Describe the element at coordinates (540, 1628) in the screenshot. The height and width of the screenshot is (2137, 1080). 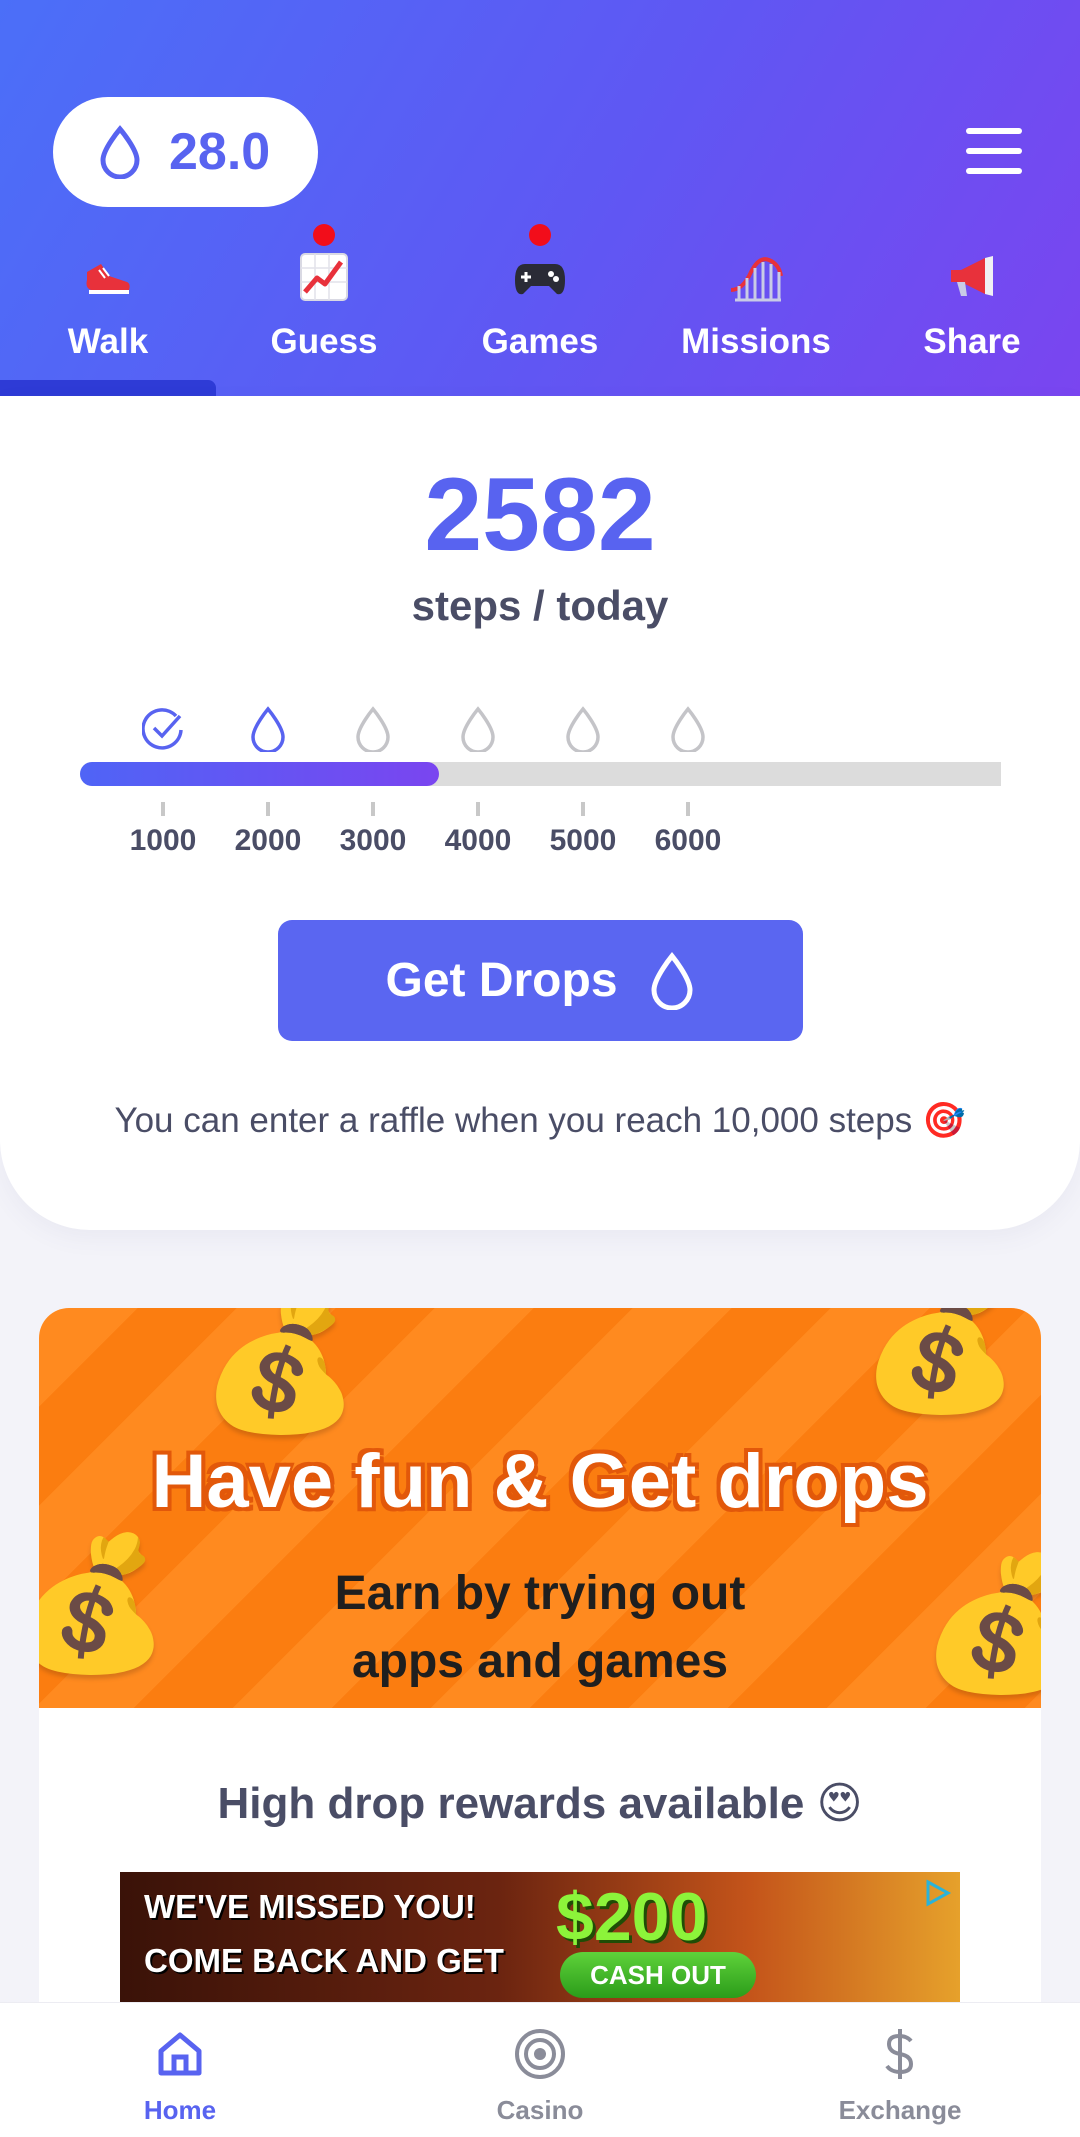
I see `promo-subtitle: Earn by trying out apps and games` at that location.